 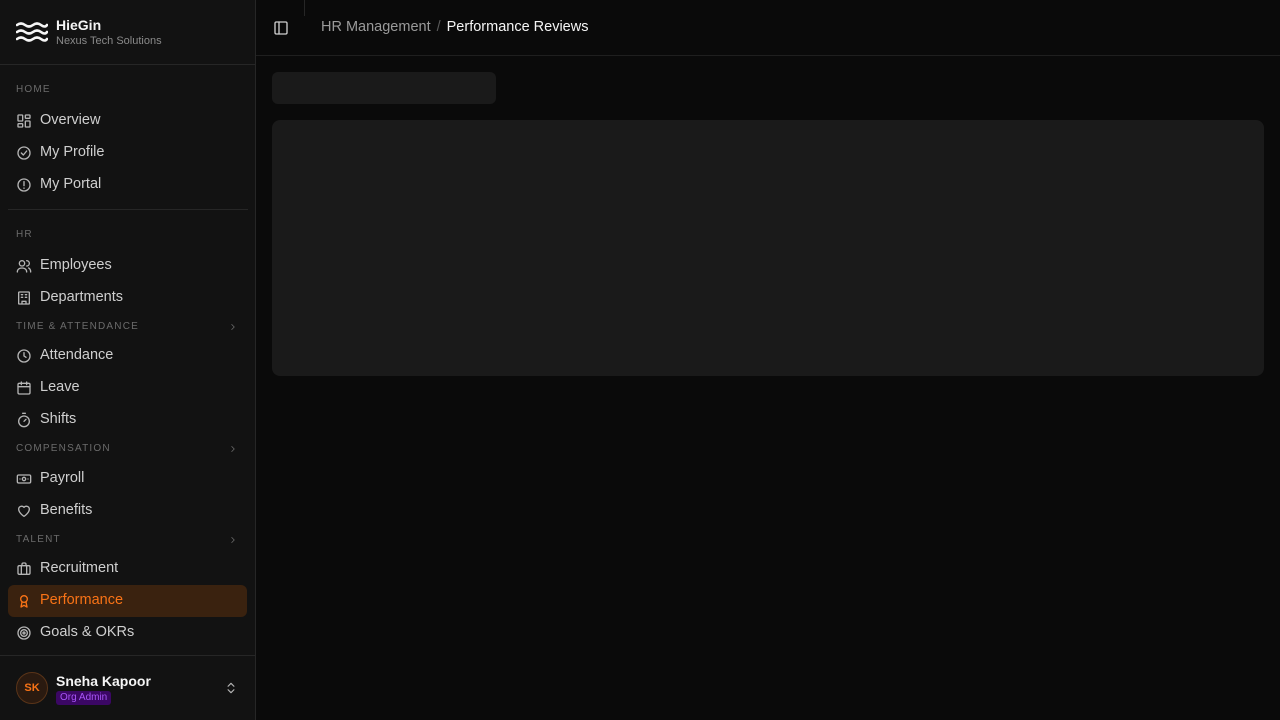 I want to click on sidebar-item-label: Attendance, so click(x=77, y=355).